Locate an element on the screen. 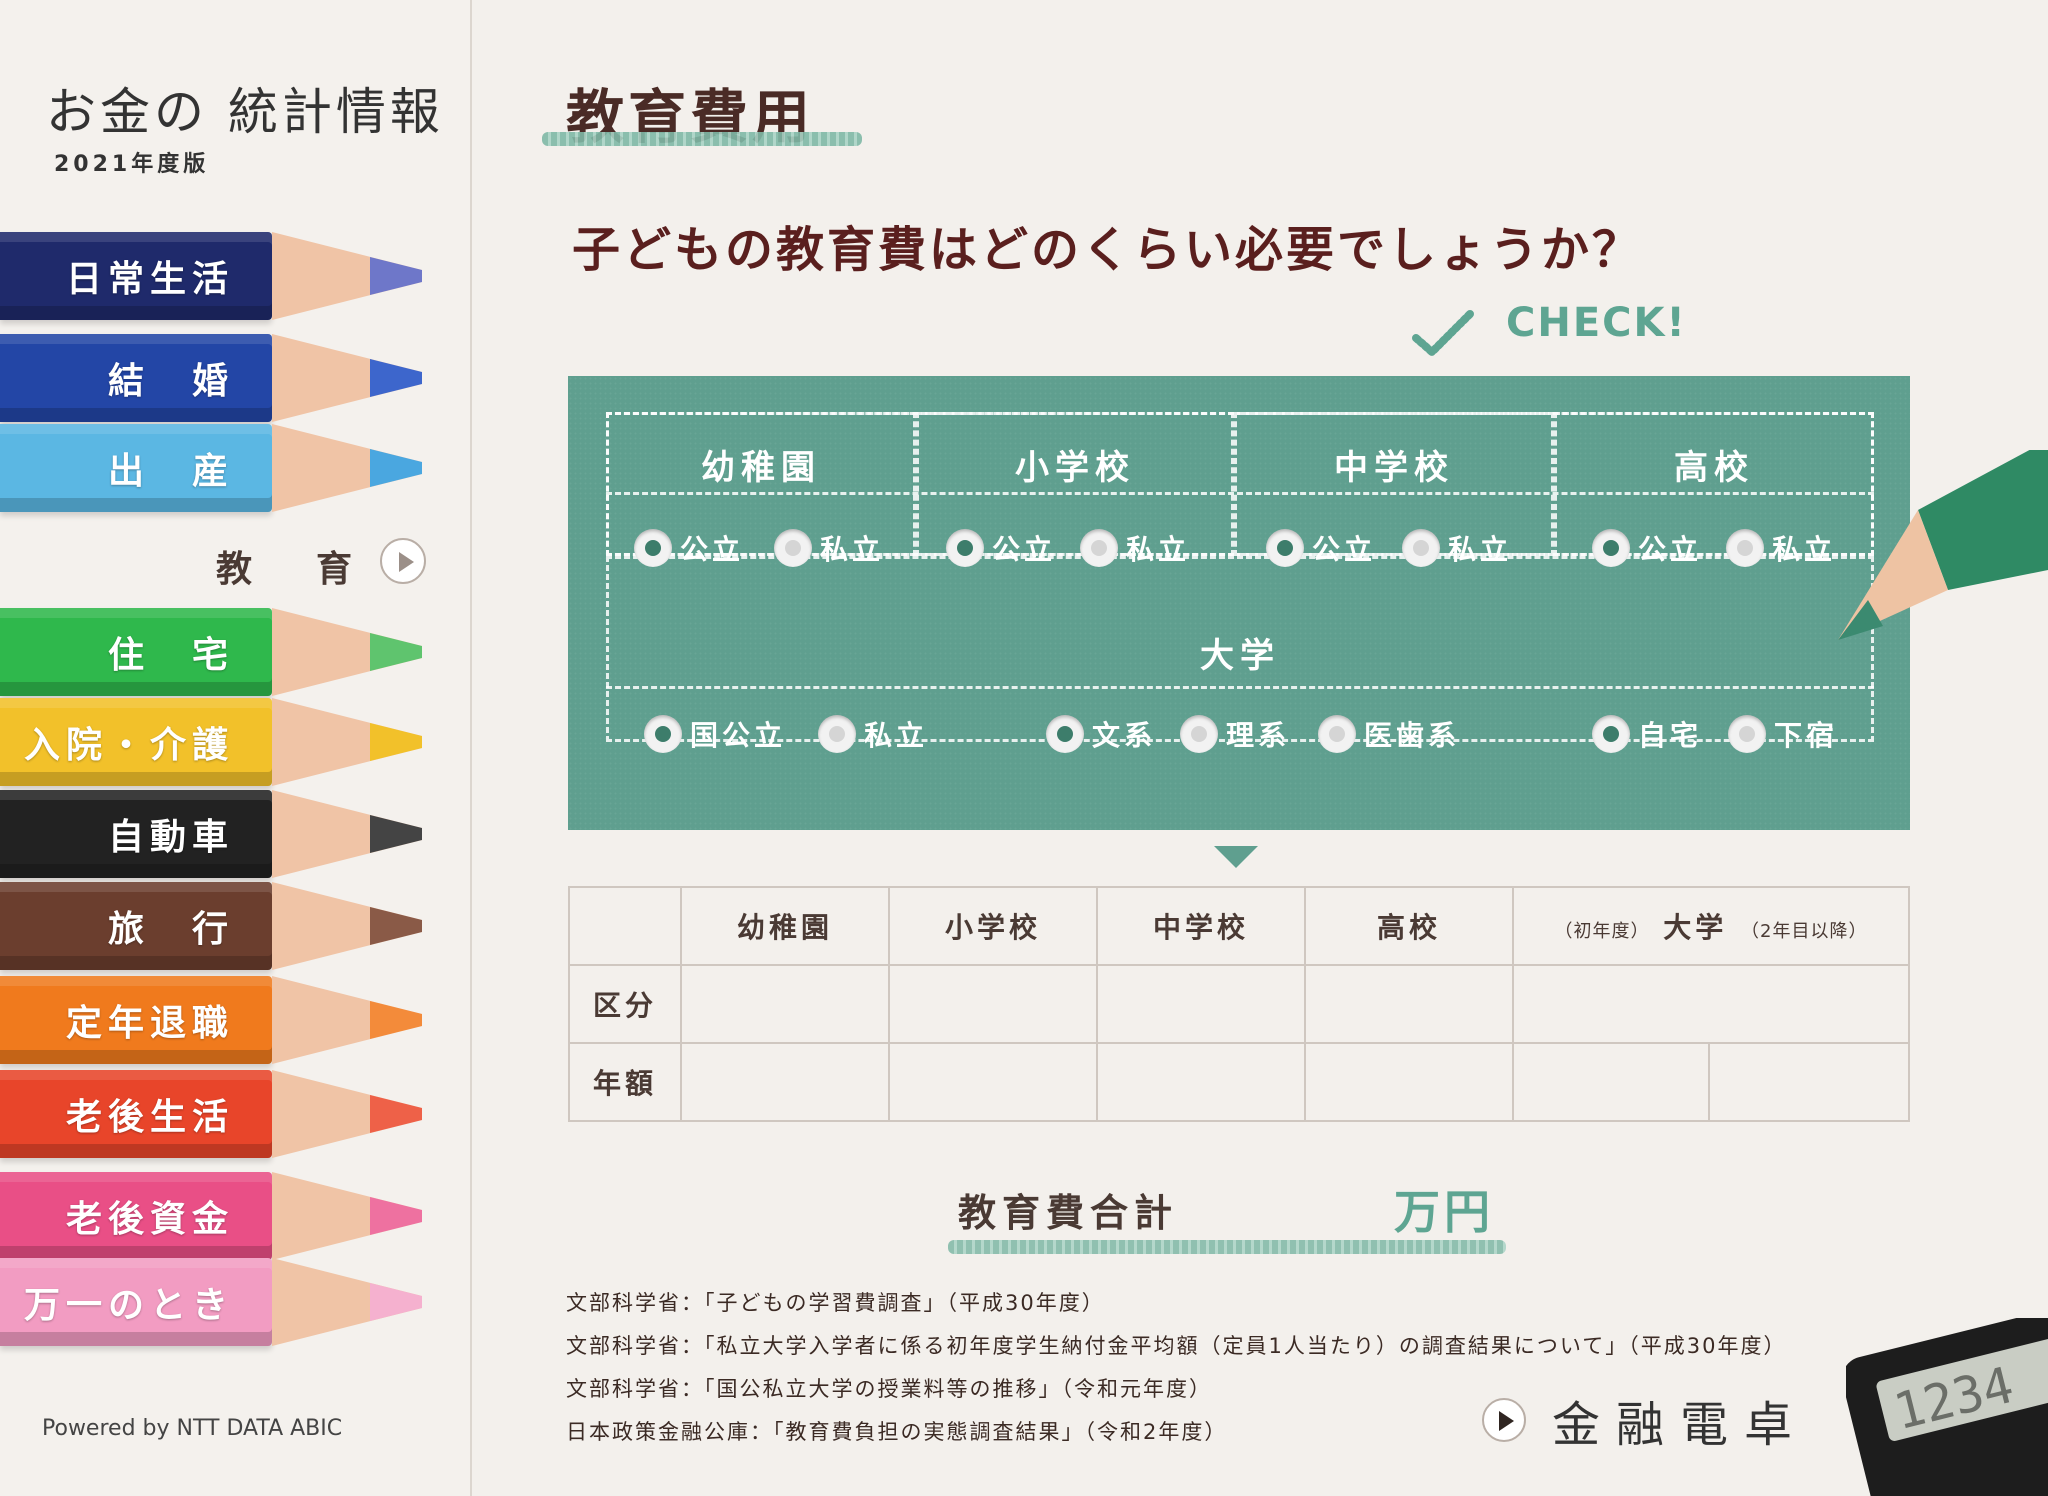  junior-high-public-radio: 公立 is located at coordinates (1321, 548).